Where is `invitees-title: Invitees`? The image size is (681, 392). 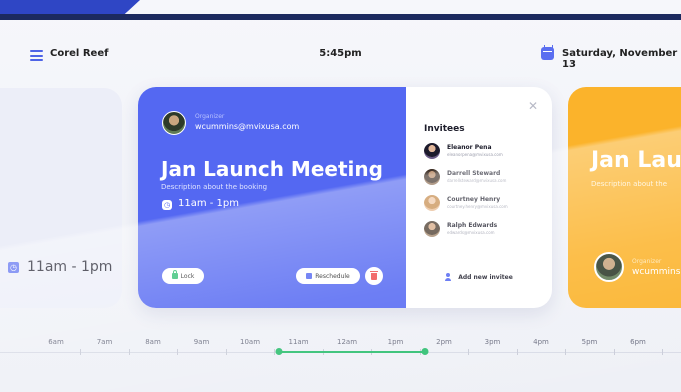
invitees-title: Invitees is located at coordinates (444, 129).